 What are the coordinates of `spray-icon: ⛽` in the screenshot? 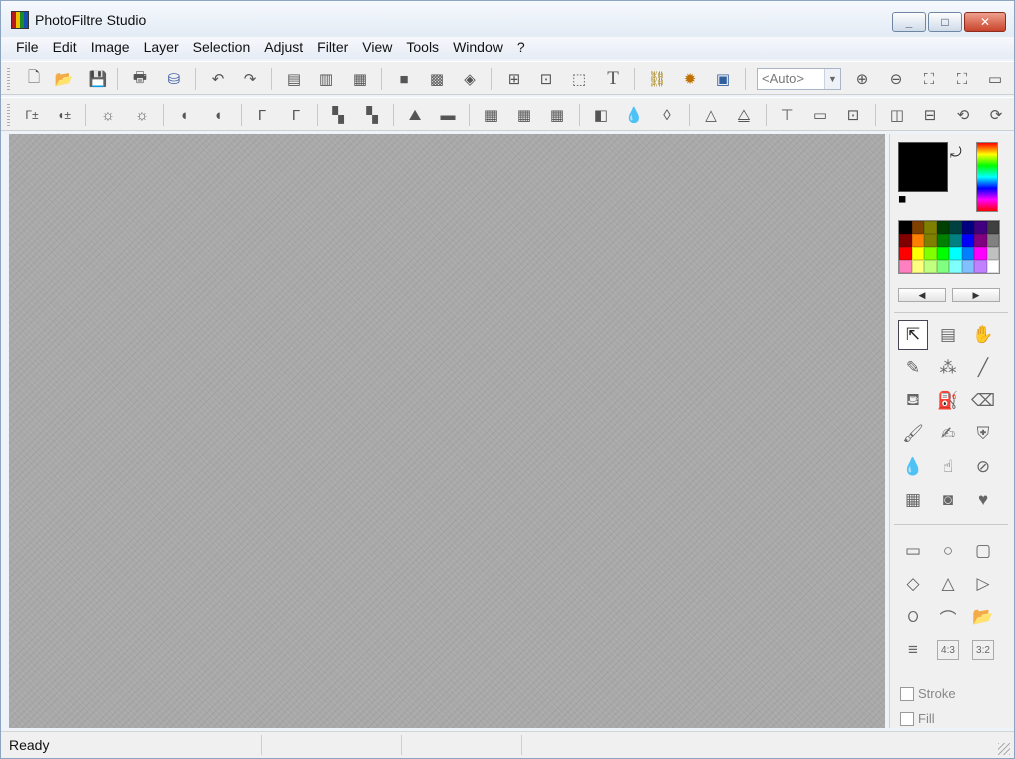 It's located at (948, 401).